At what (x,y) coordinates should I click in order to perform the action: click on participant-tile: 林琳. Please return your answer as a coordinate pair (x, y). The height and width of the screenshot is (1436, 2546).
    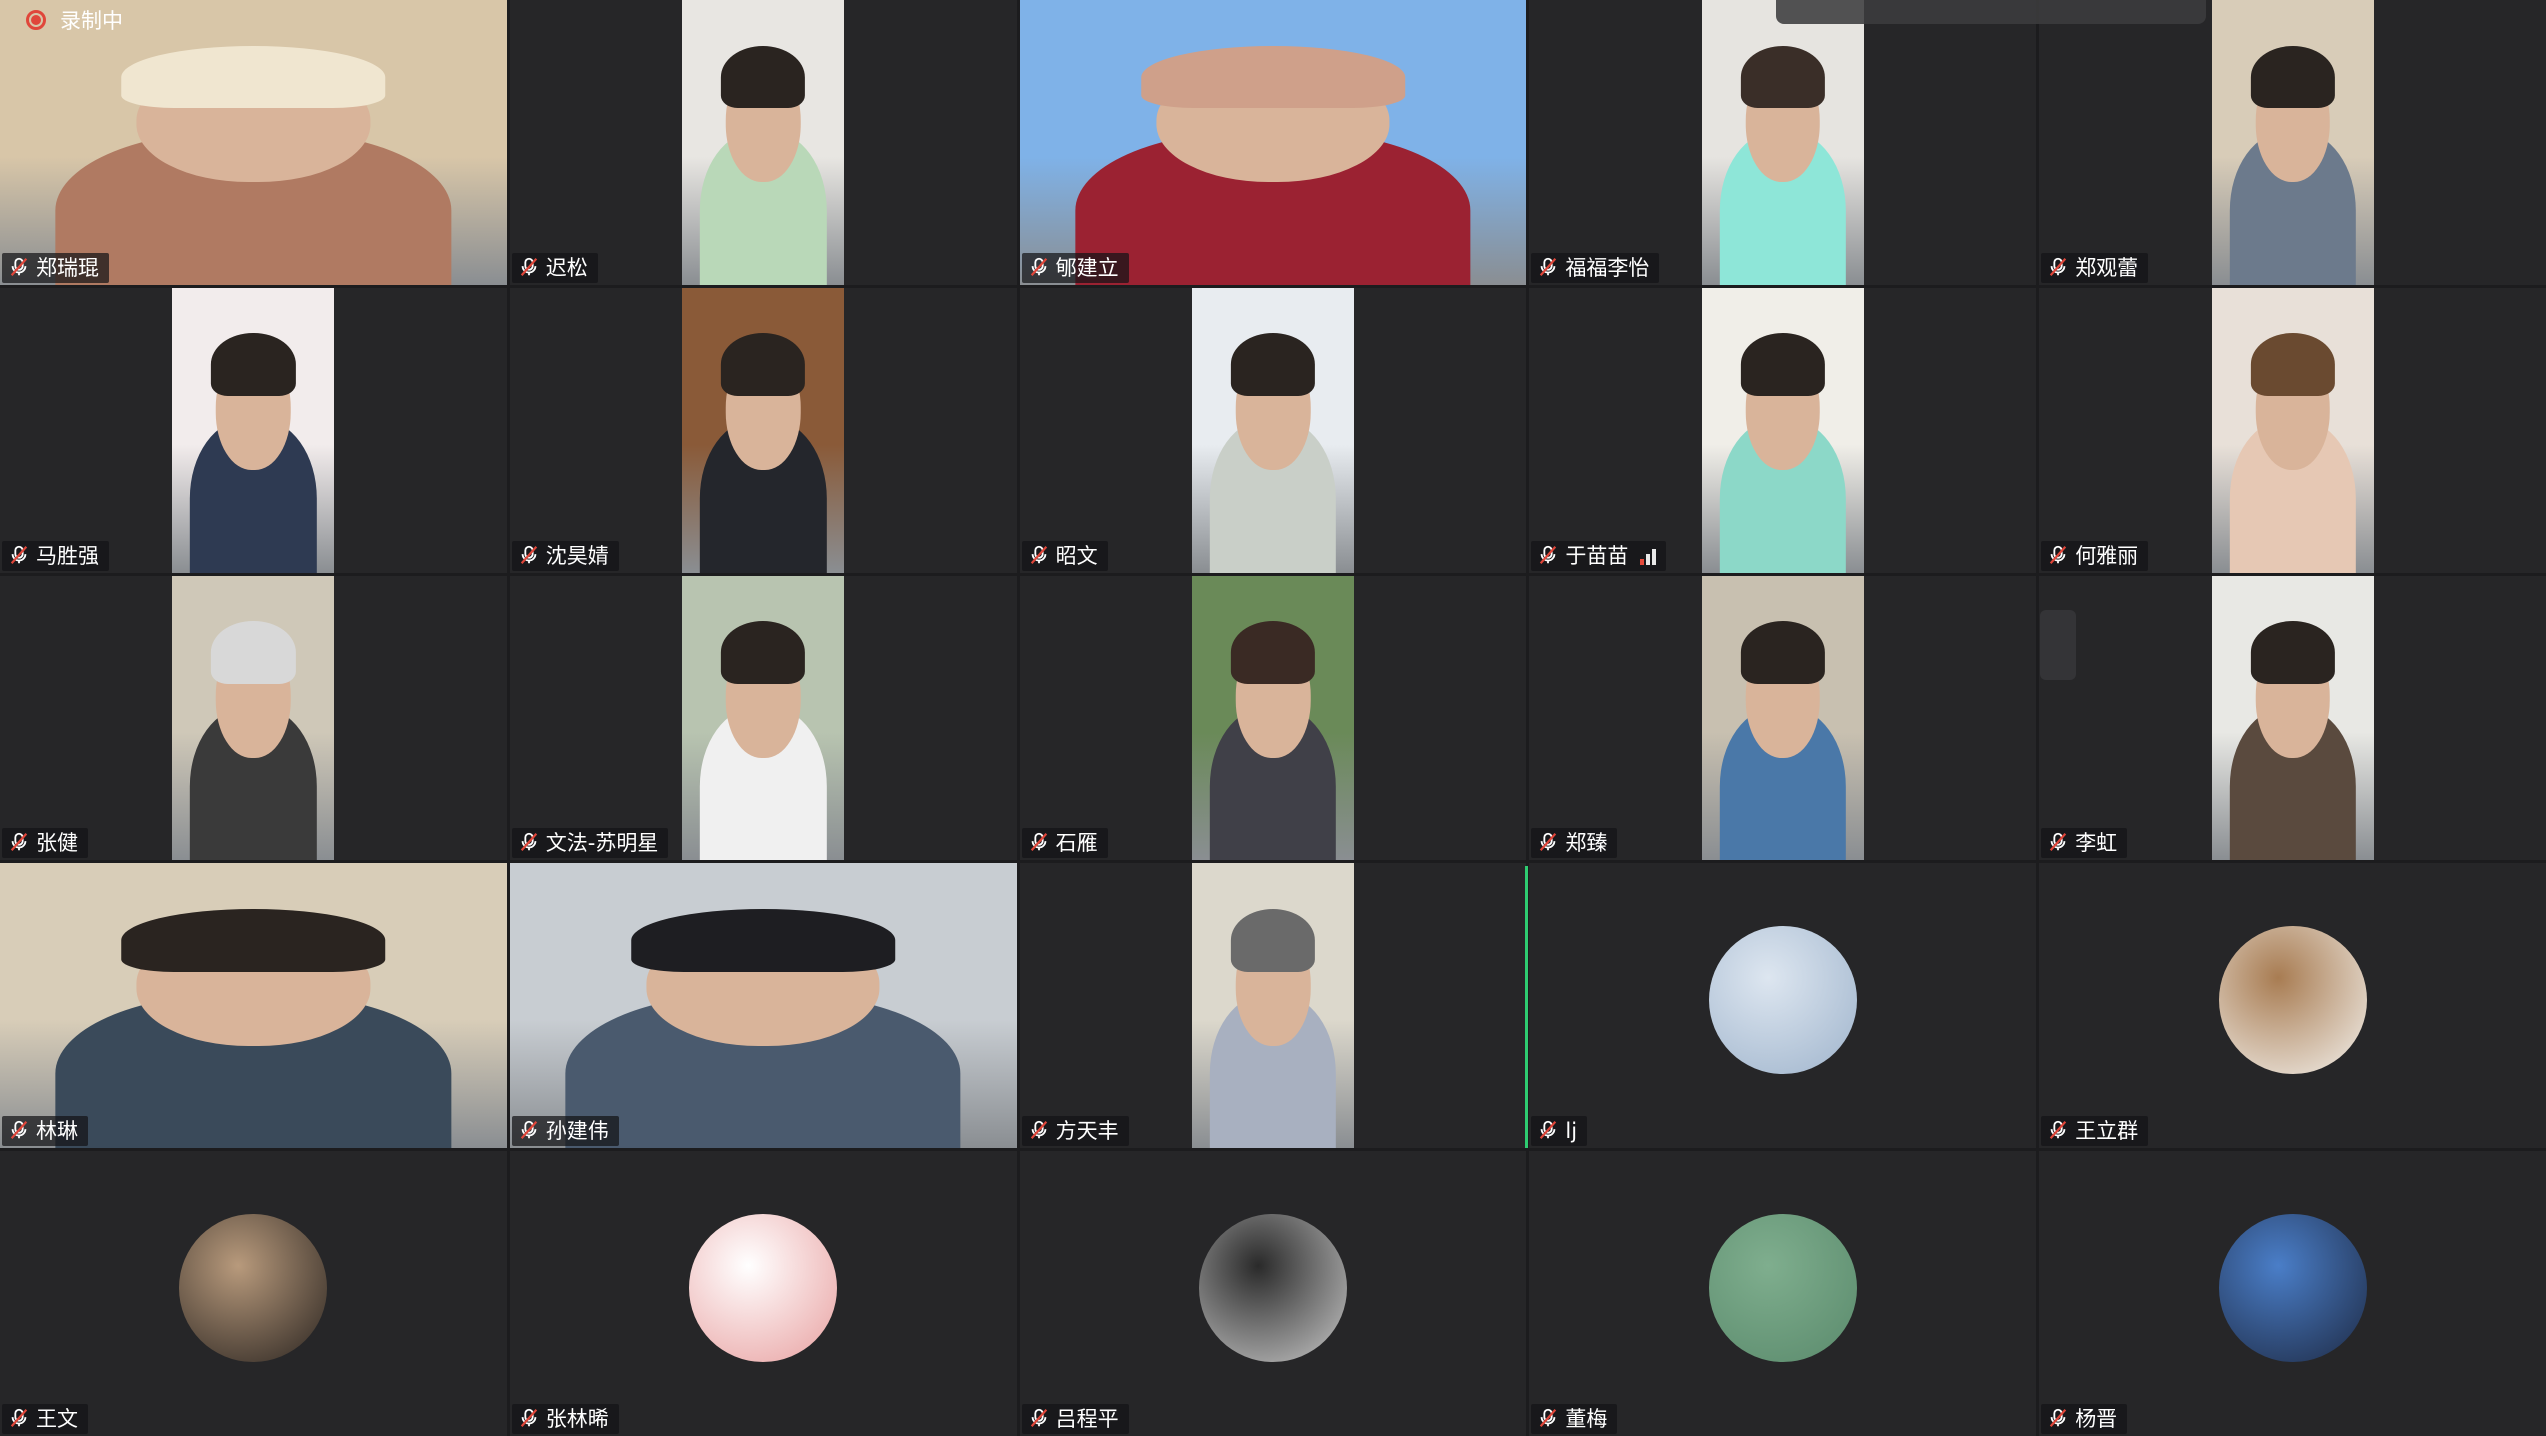
    Looking at the image, I should click on (253, 1006).